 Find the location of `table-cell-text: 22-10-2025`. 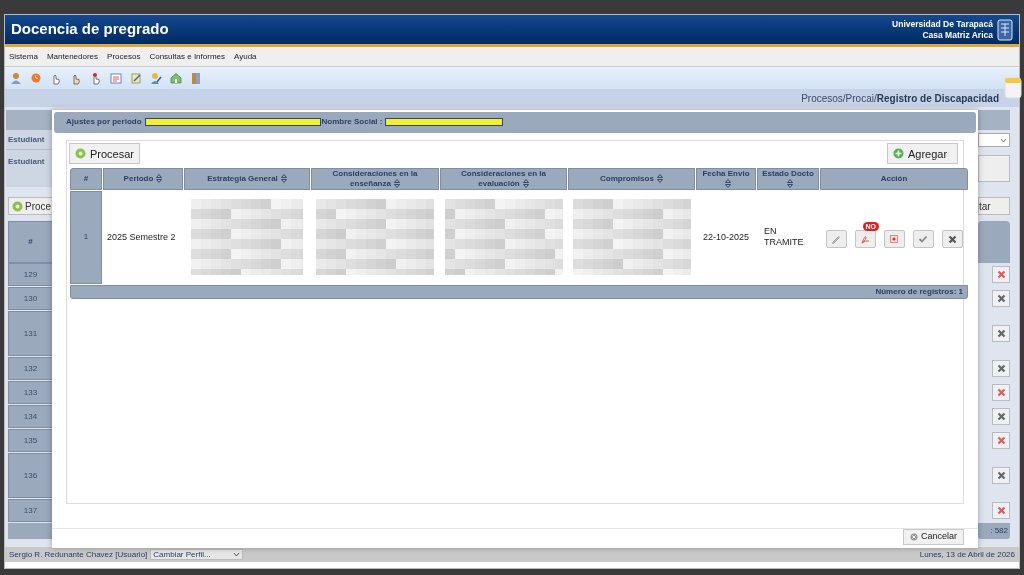

table-cell-text: 22-10-2025 is located at coordinates (725, 237).